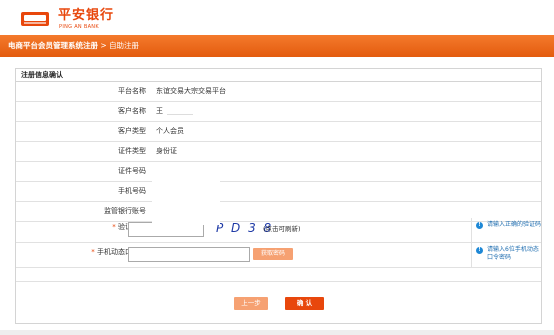  What do you see at coordinates (132, 131) in the screenshot?
I see `field-label: 客户类型` at bounding box center [132, 131].